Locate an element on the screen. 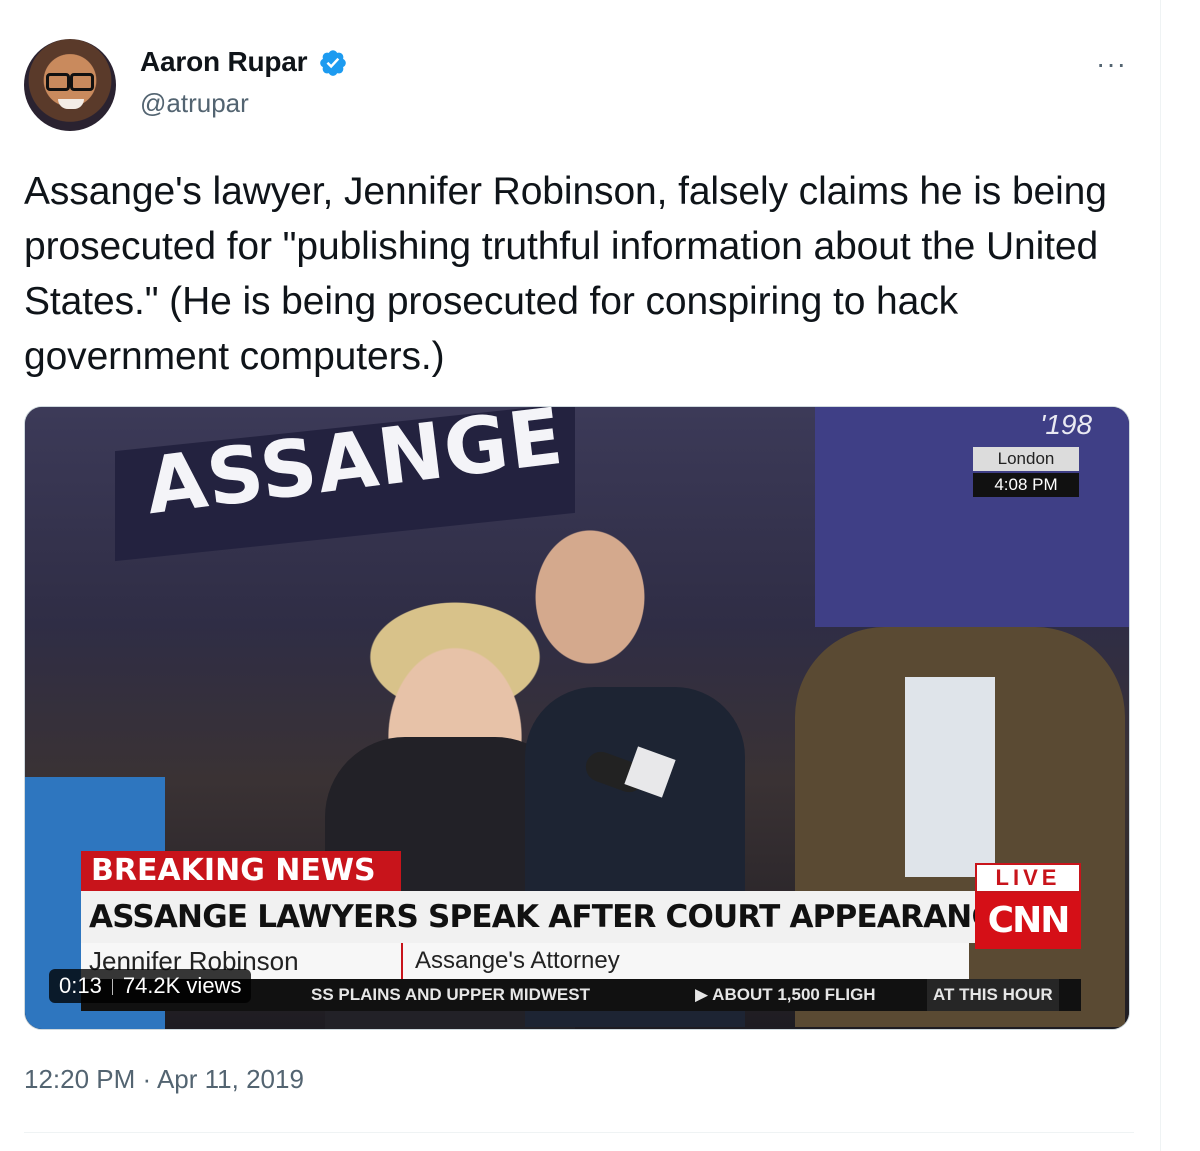  more-options-icon: ··· is located at coordinates (1111, 64).